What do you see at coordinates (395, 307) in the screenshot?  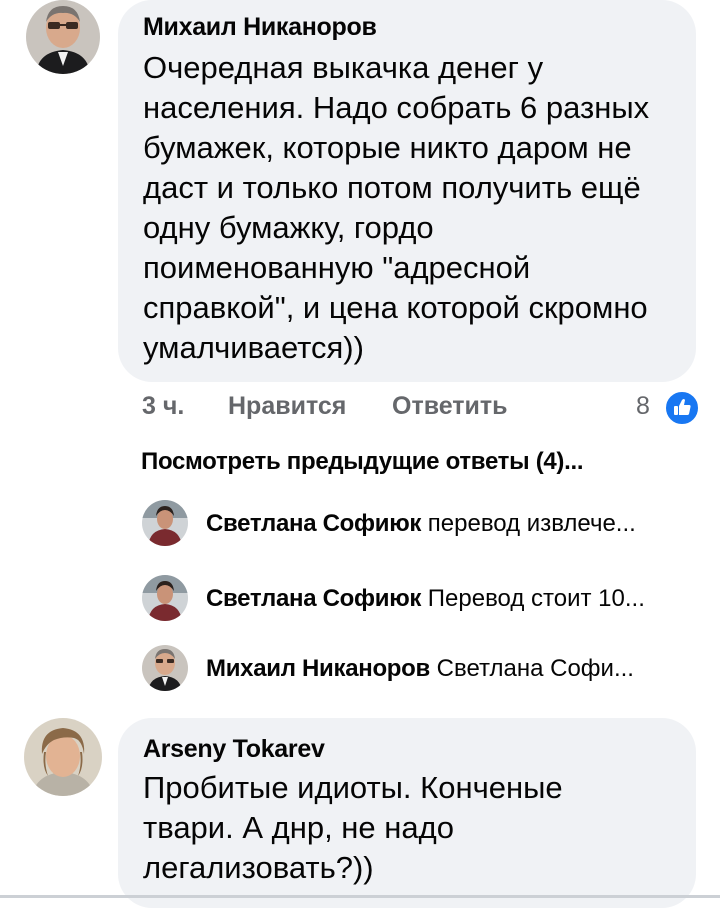 I see `comment-line: справкой", и цена которой скромно` at bounding box center [395, 307].